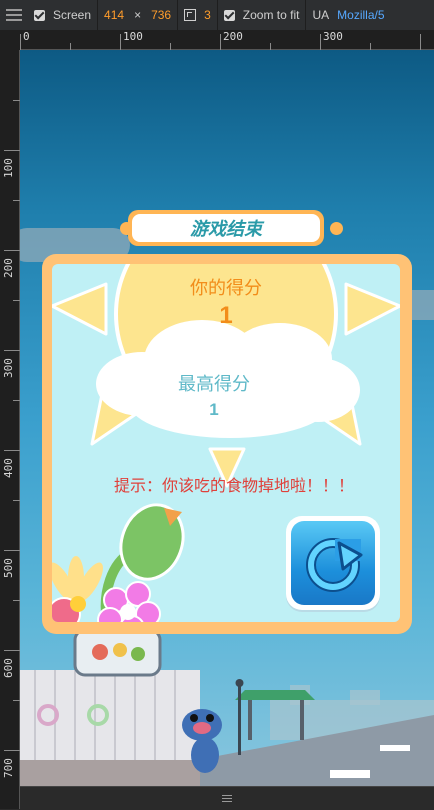  What do you see at coordinates (214, 384) in the screenshot?
I see `best-score-label: 最高得分` at bounding box center [214, 384].